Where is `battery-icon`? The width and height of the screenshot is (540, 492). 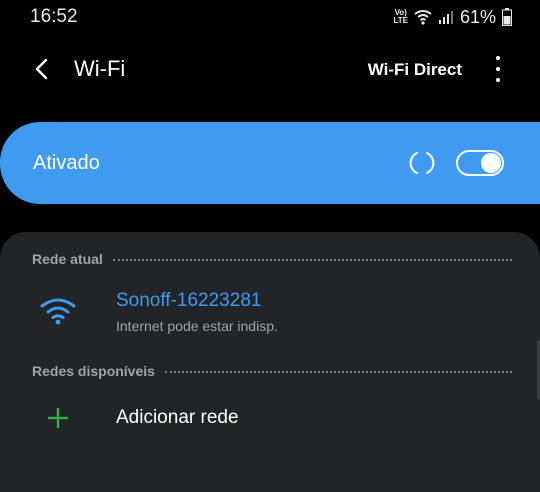
battery-icon is located at coordinates (507, 17).